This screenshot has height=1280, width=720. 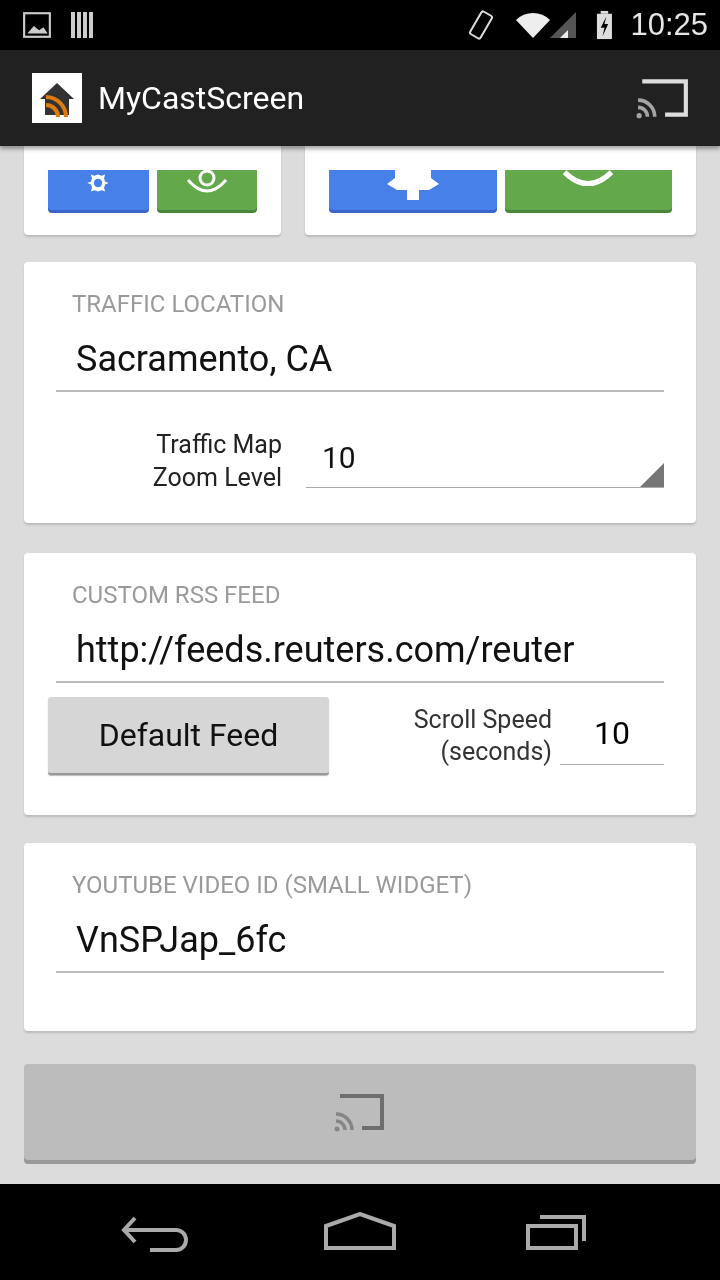 I want to click on zoom-level-spinner: 10, so click(x=485, y=461).